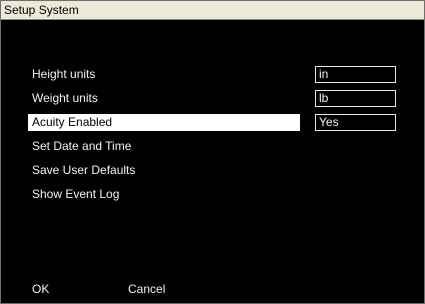  Describe the element at coordinates (40, 289) in the screenshot. I see `ok-button: OK` at that location.